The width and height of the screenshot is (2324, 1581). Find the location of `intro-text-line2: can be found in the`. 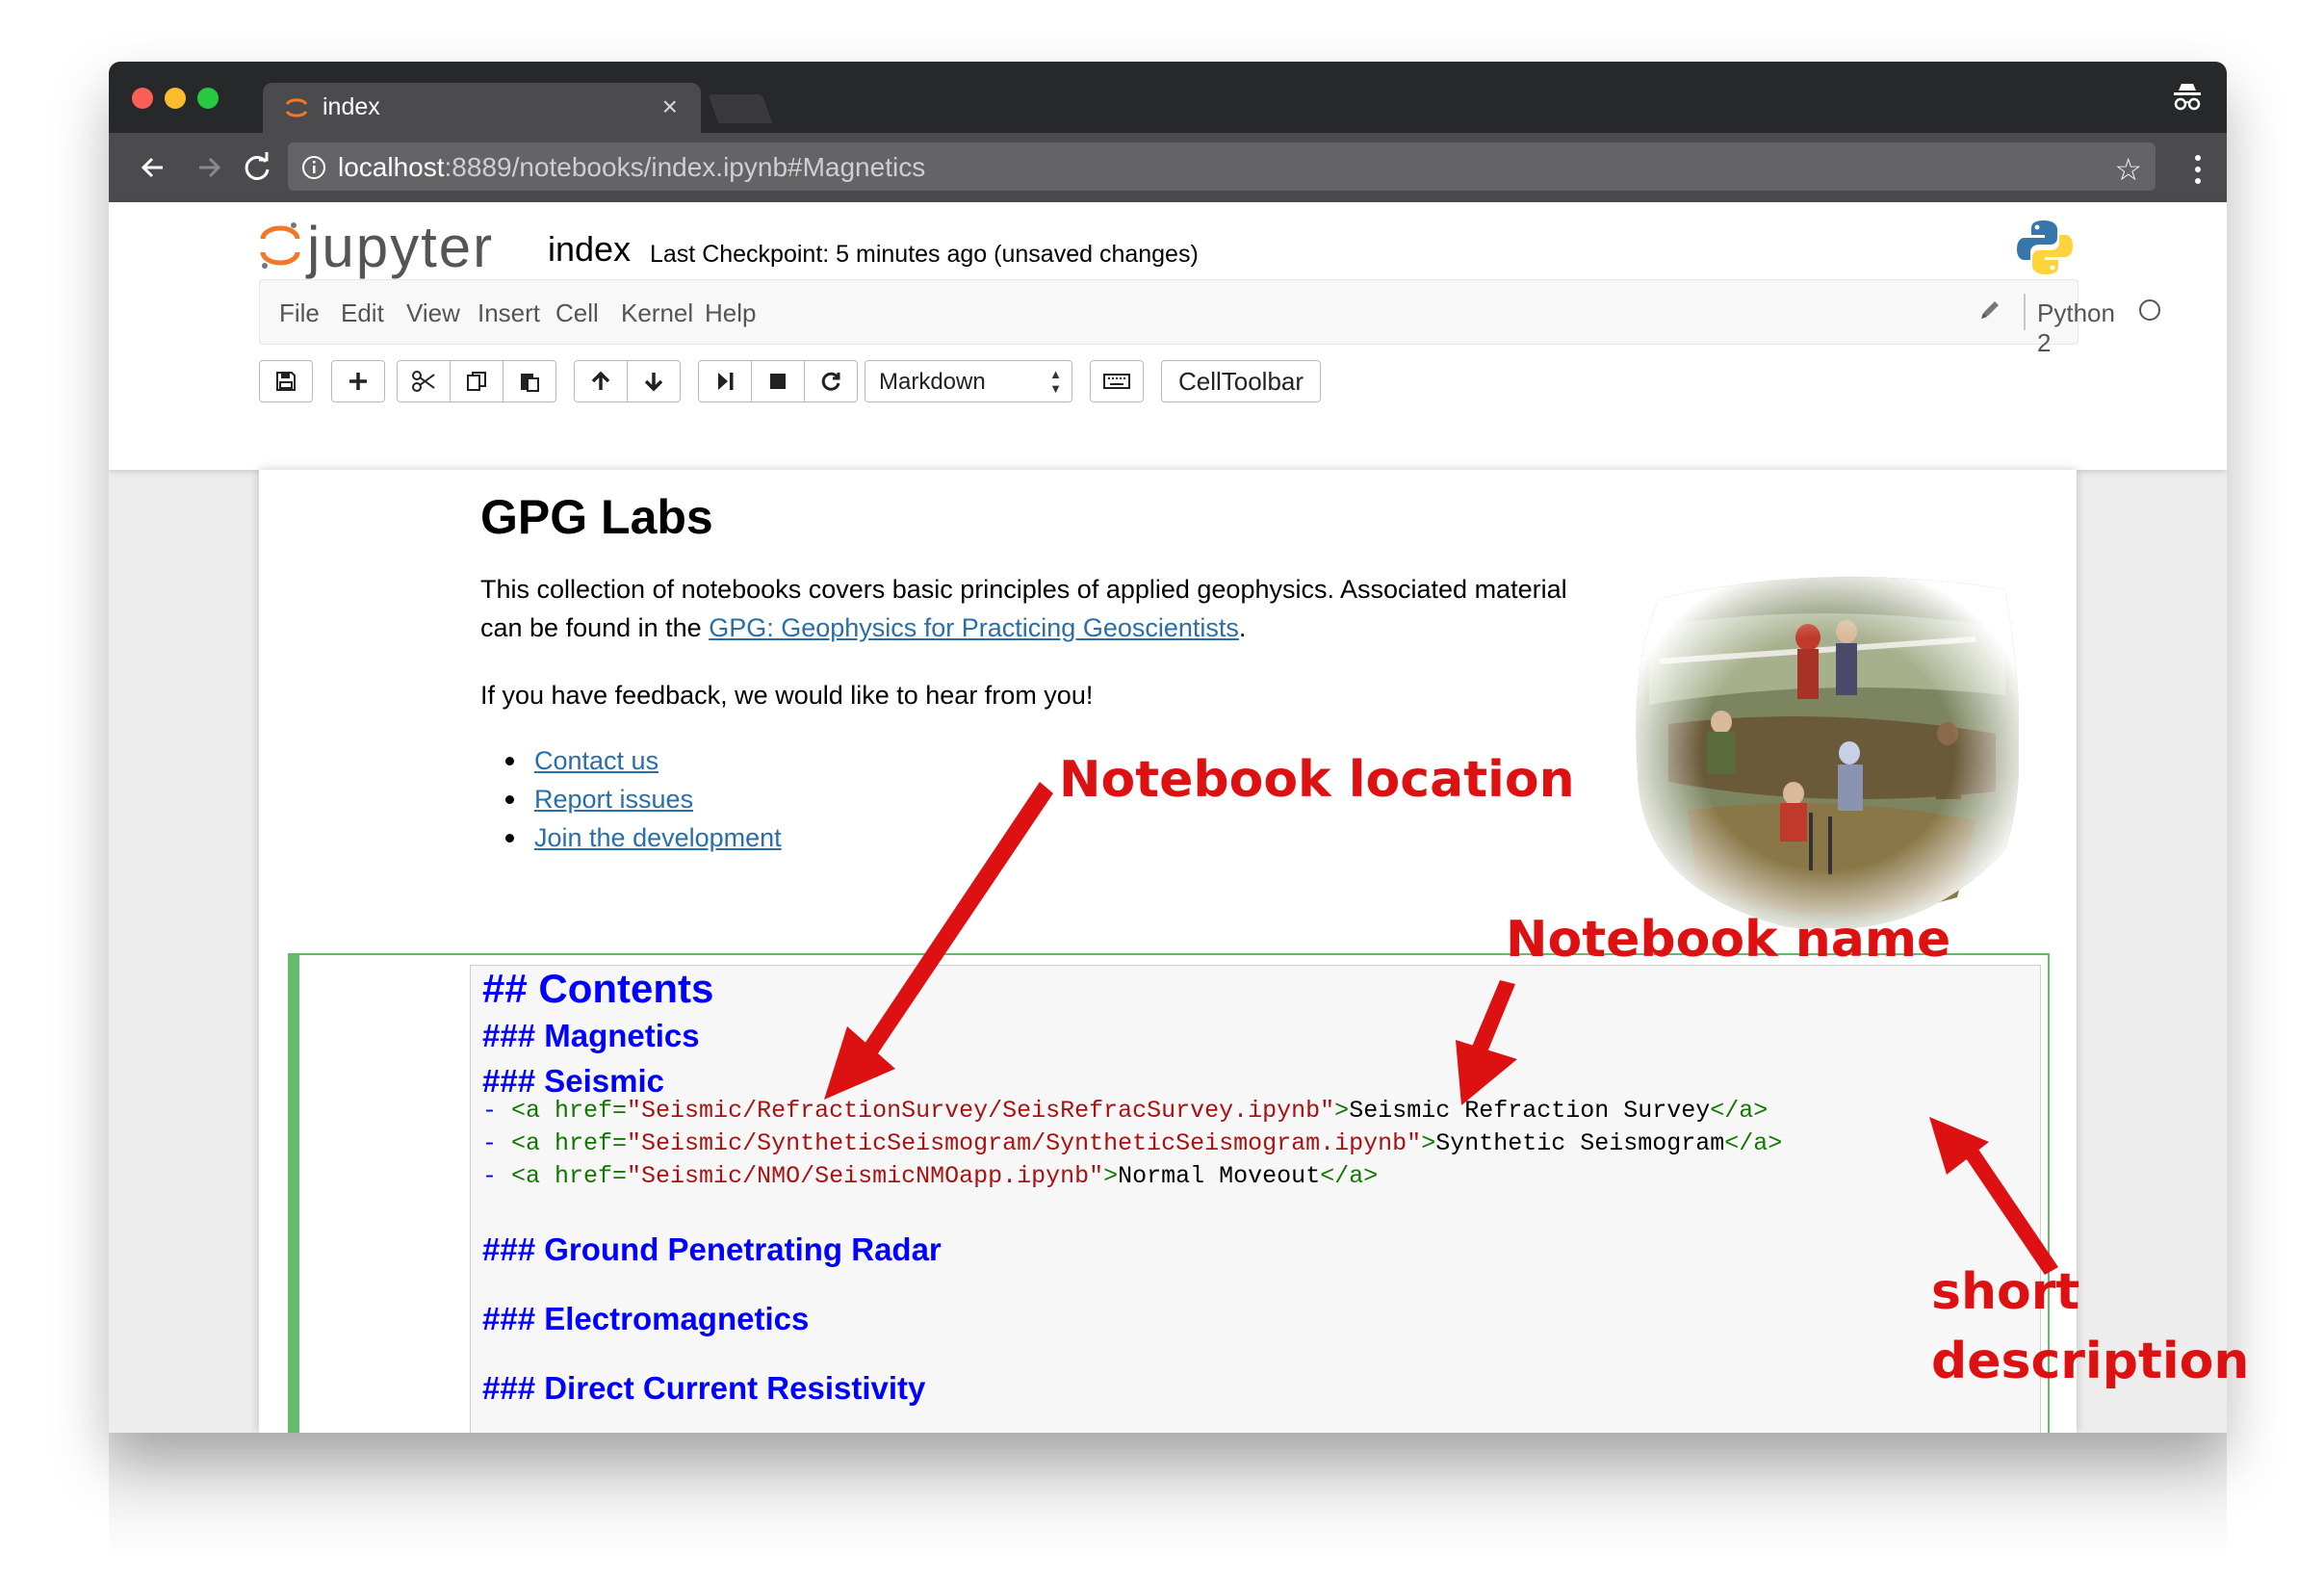

intro-text-line2: can be found in the is located at coordinates (595, 627).